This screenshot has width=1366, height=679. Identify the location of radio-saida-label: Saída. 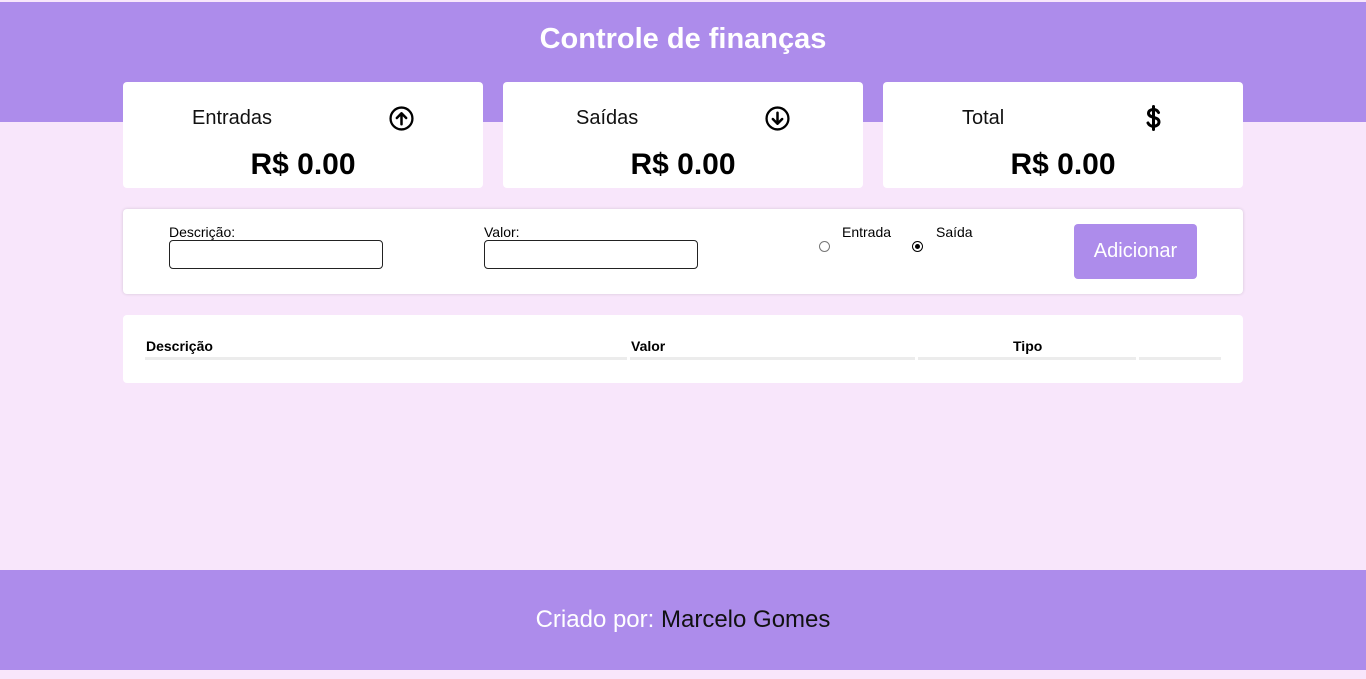
(954, 232).